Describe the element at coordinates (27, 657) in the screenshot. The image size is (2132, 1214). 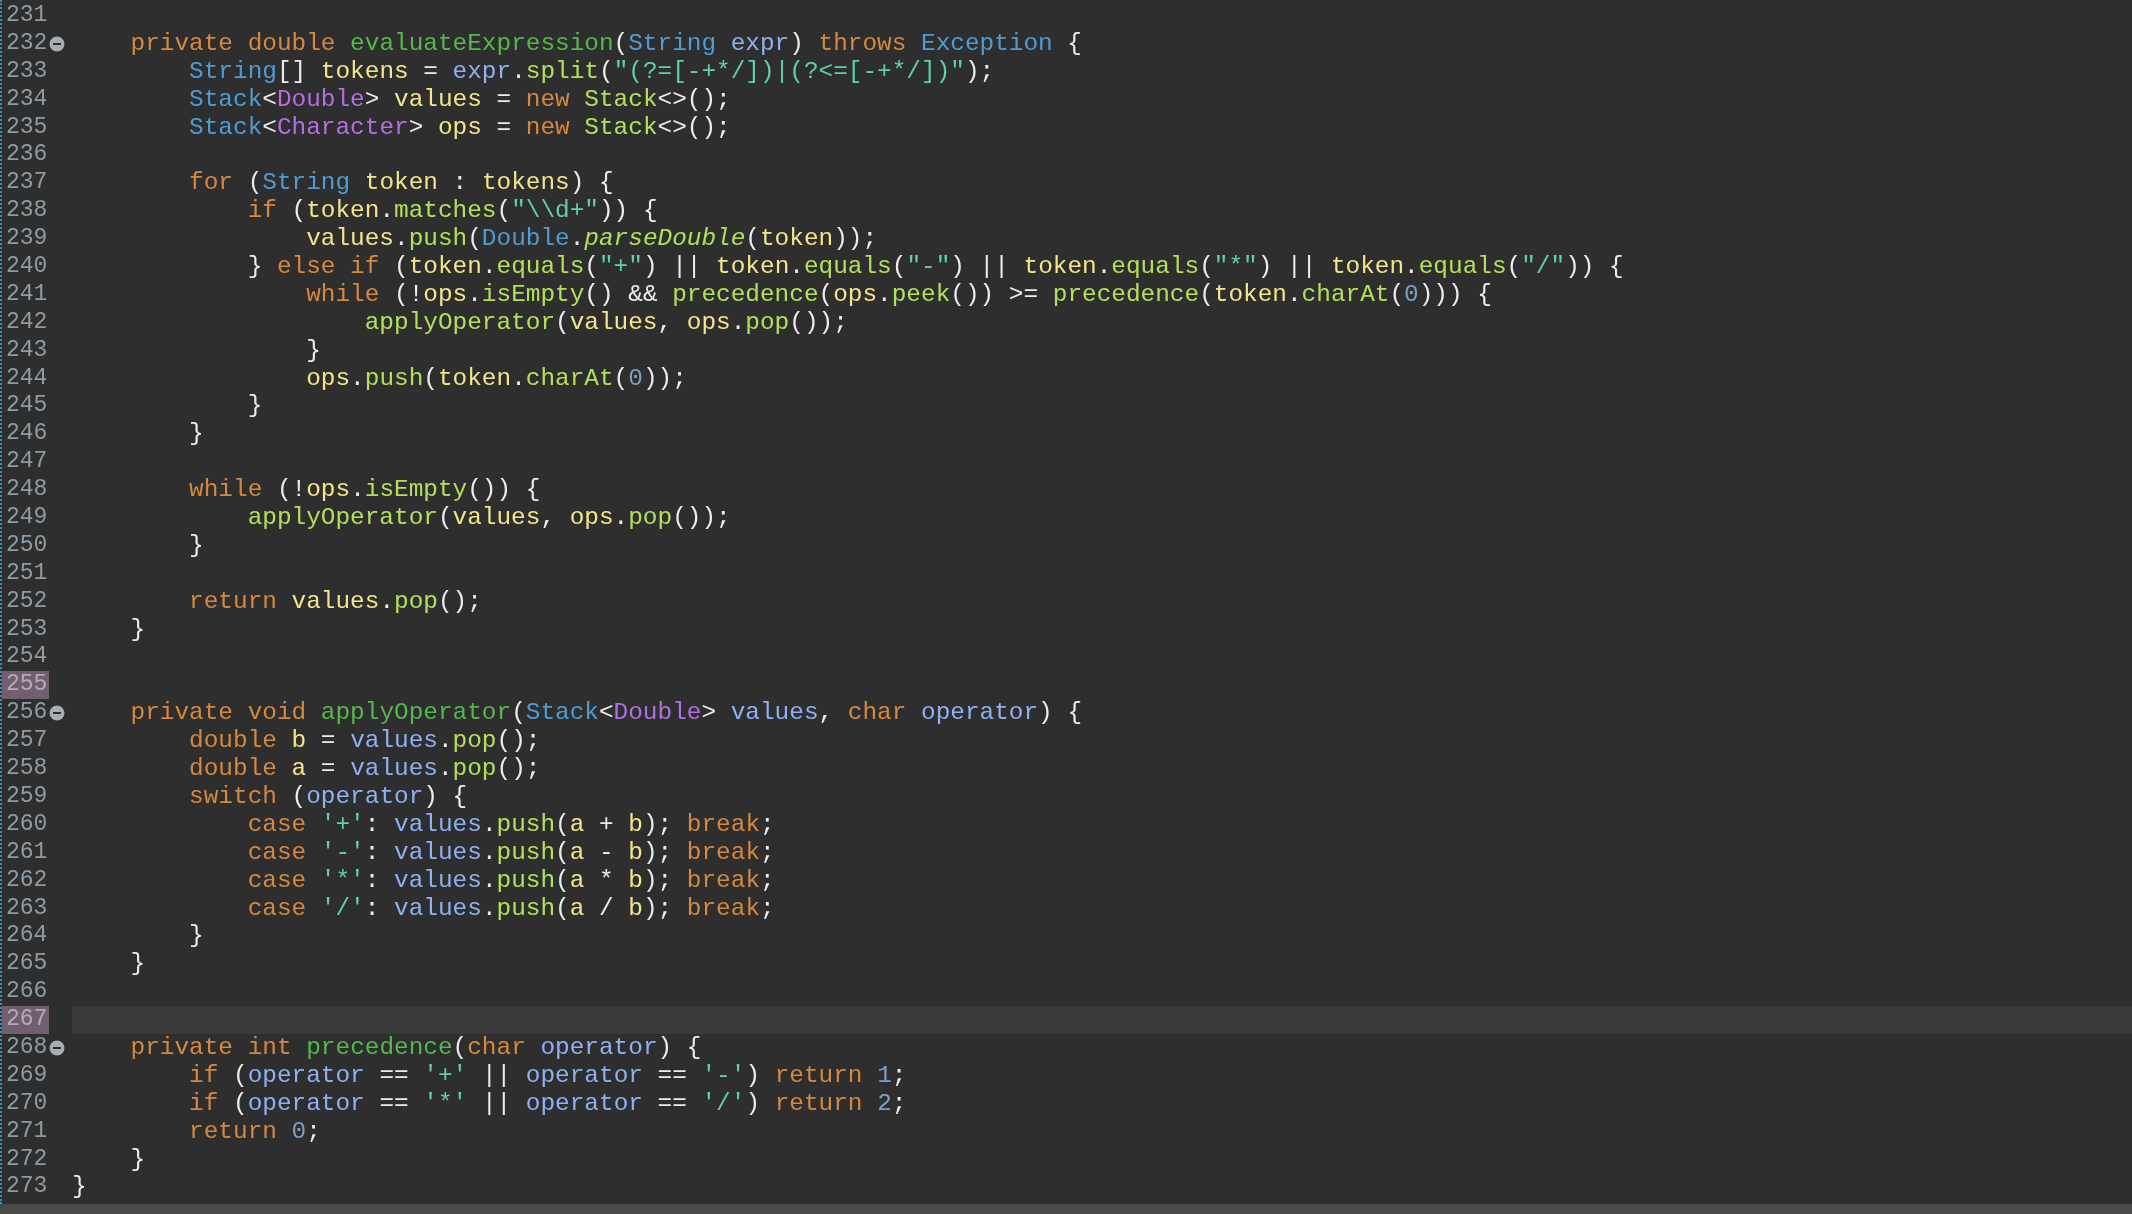
I see `line-number: 254` at that location.